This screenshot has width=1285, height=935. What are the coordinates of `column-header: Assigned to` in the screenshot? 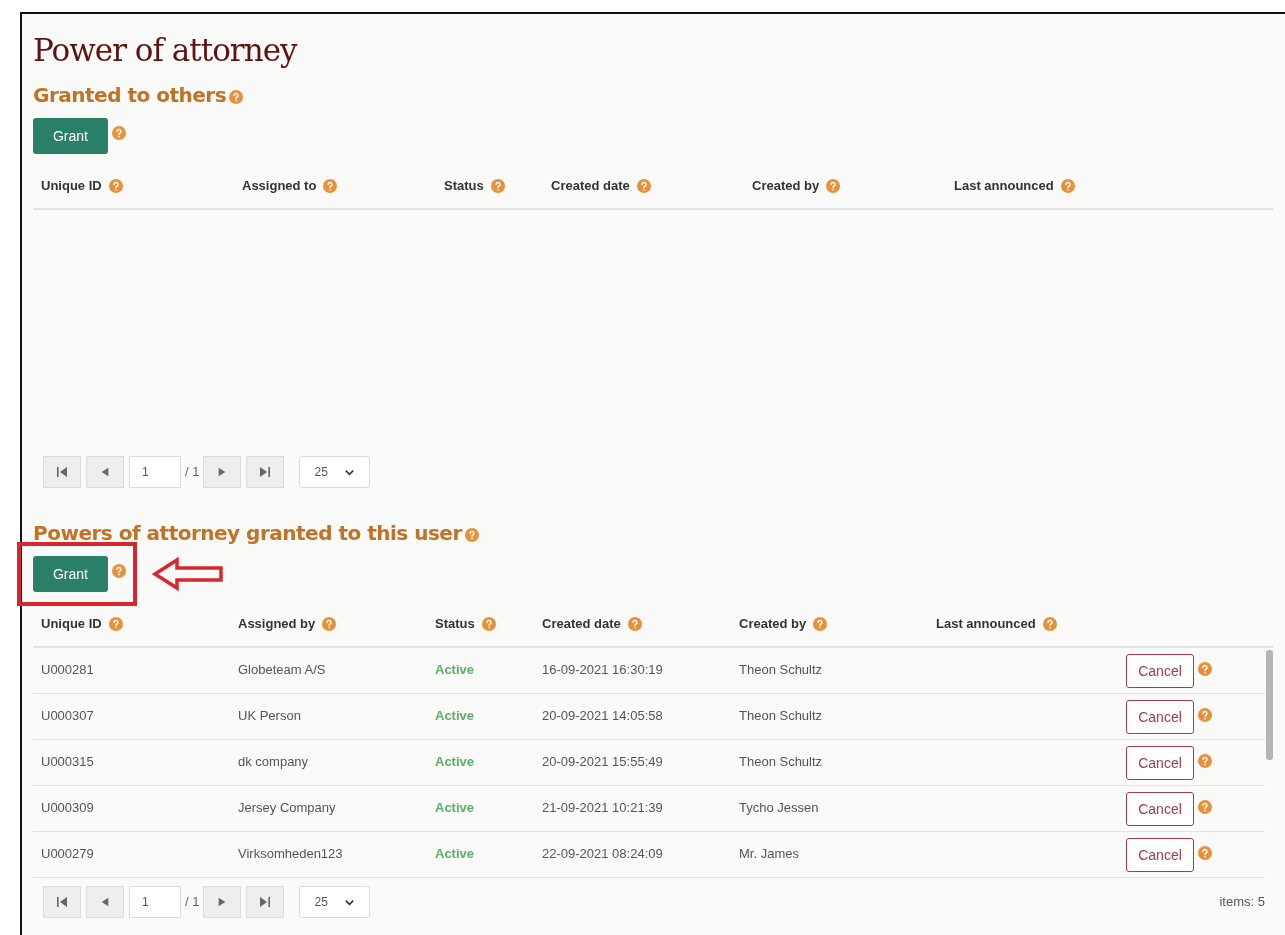 It's located at (279, 186).